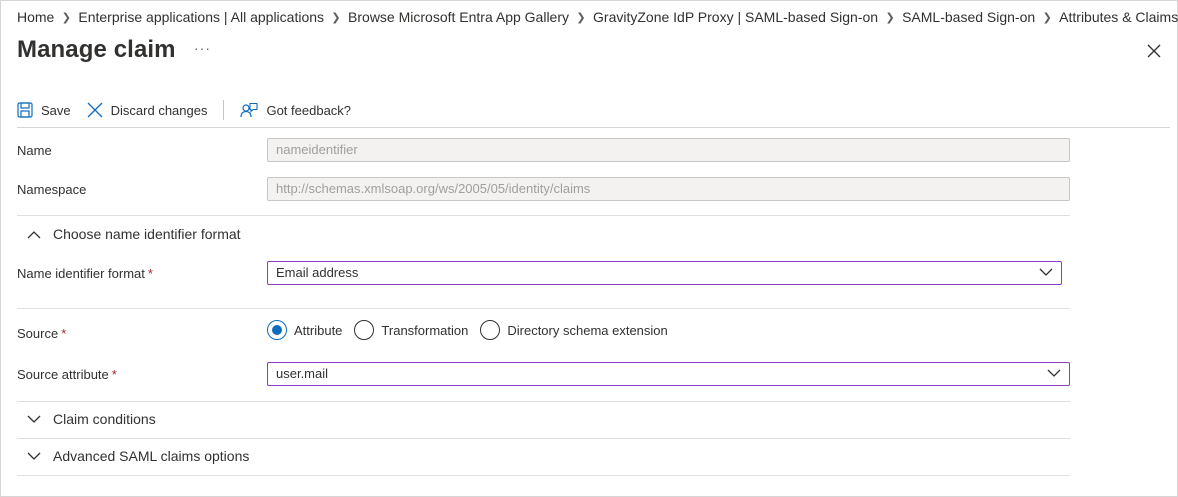  What do you see at coordinates (56, 110) in the screenshot?
I see `save-label: Save` at bounding box center [56, 110].